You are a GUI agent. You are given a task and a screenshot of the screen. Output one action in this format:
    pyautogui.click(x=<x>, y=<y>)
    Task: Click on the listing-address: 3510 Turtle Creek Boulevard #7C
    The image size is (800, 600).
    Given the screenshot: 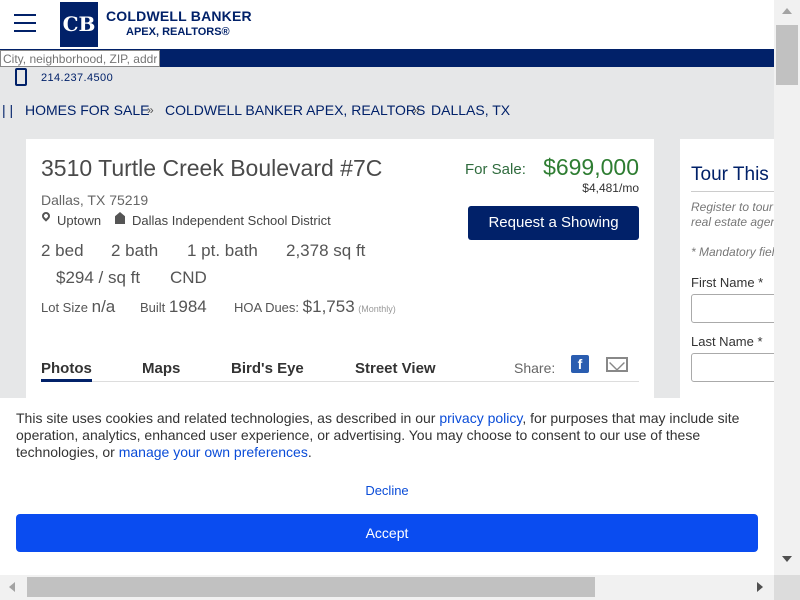 What is the action you would take?
    pyautogui.click(x=212, y=168)
    